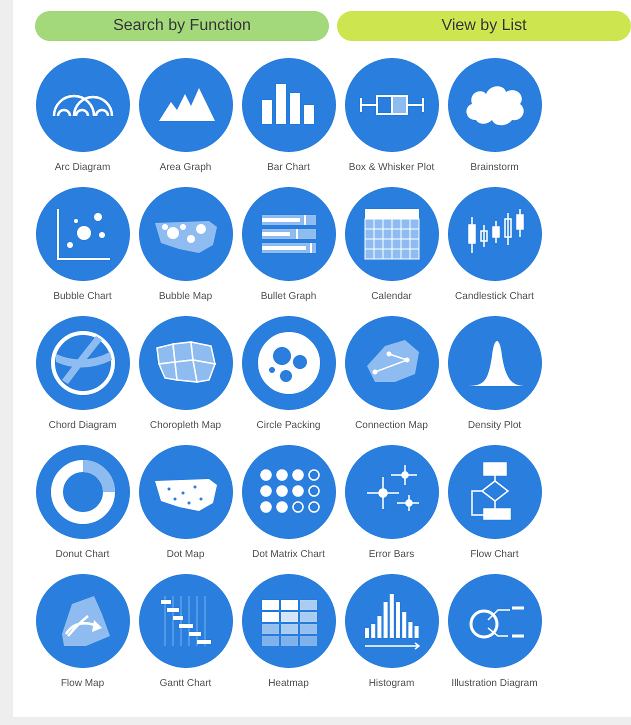  Describe the element at coordinates (391, 492) in the screenshot. I see `crosshairs-icon` at that location.